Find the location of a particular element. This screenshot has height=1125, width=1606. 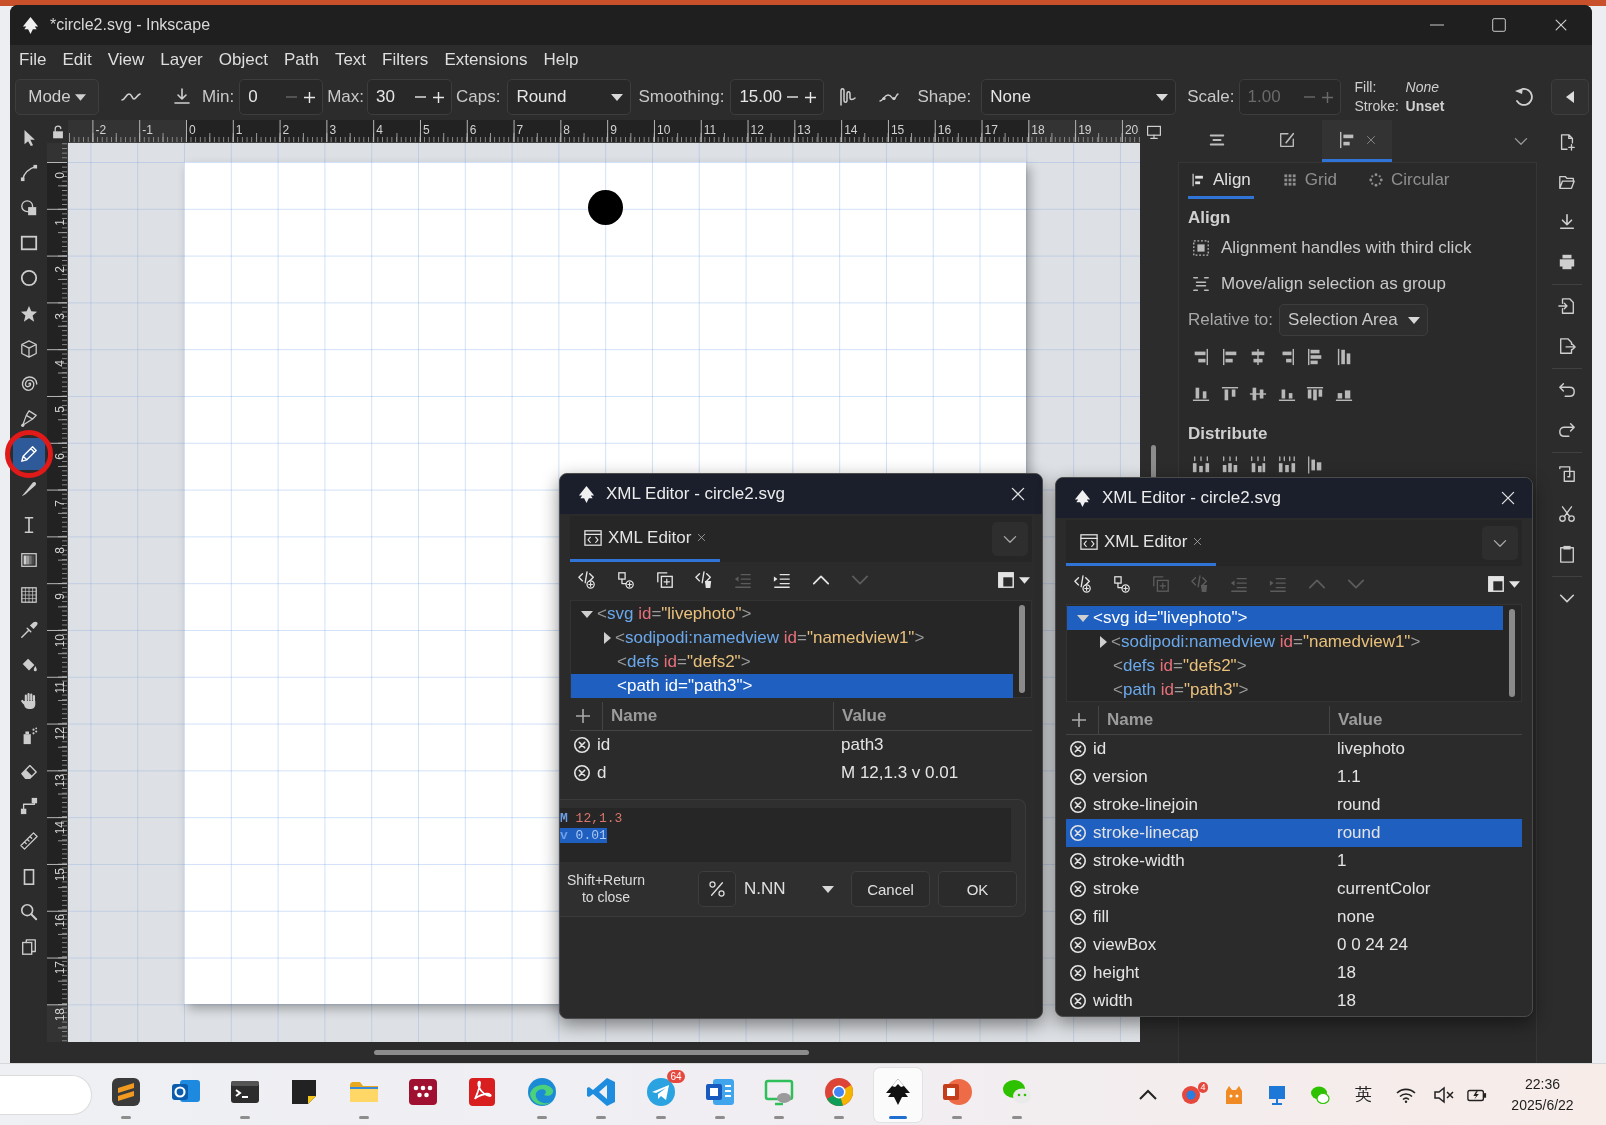

squiggle-icon is located at coordinates (848, 97).